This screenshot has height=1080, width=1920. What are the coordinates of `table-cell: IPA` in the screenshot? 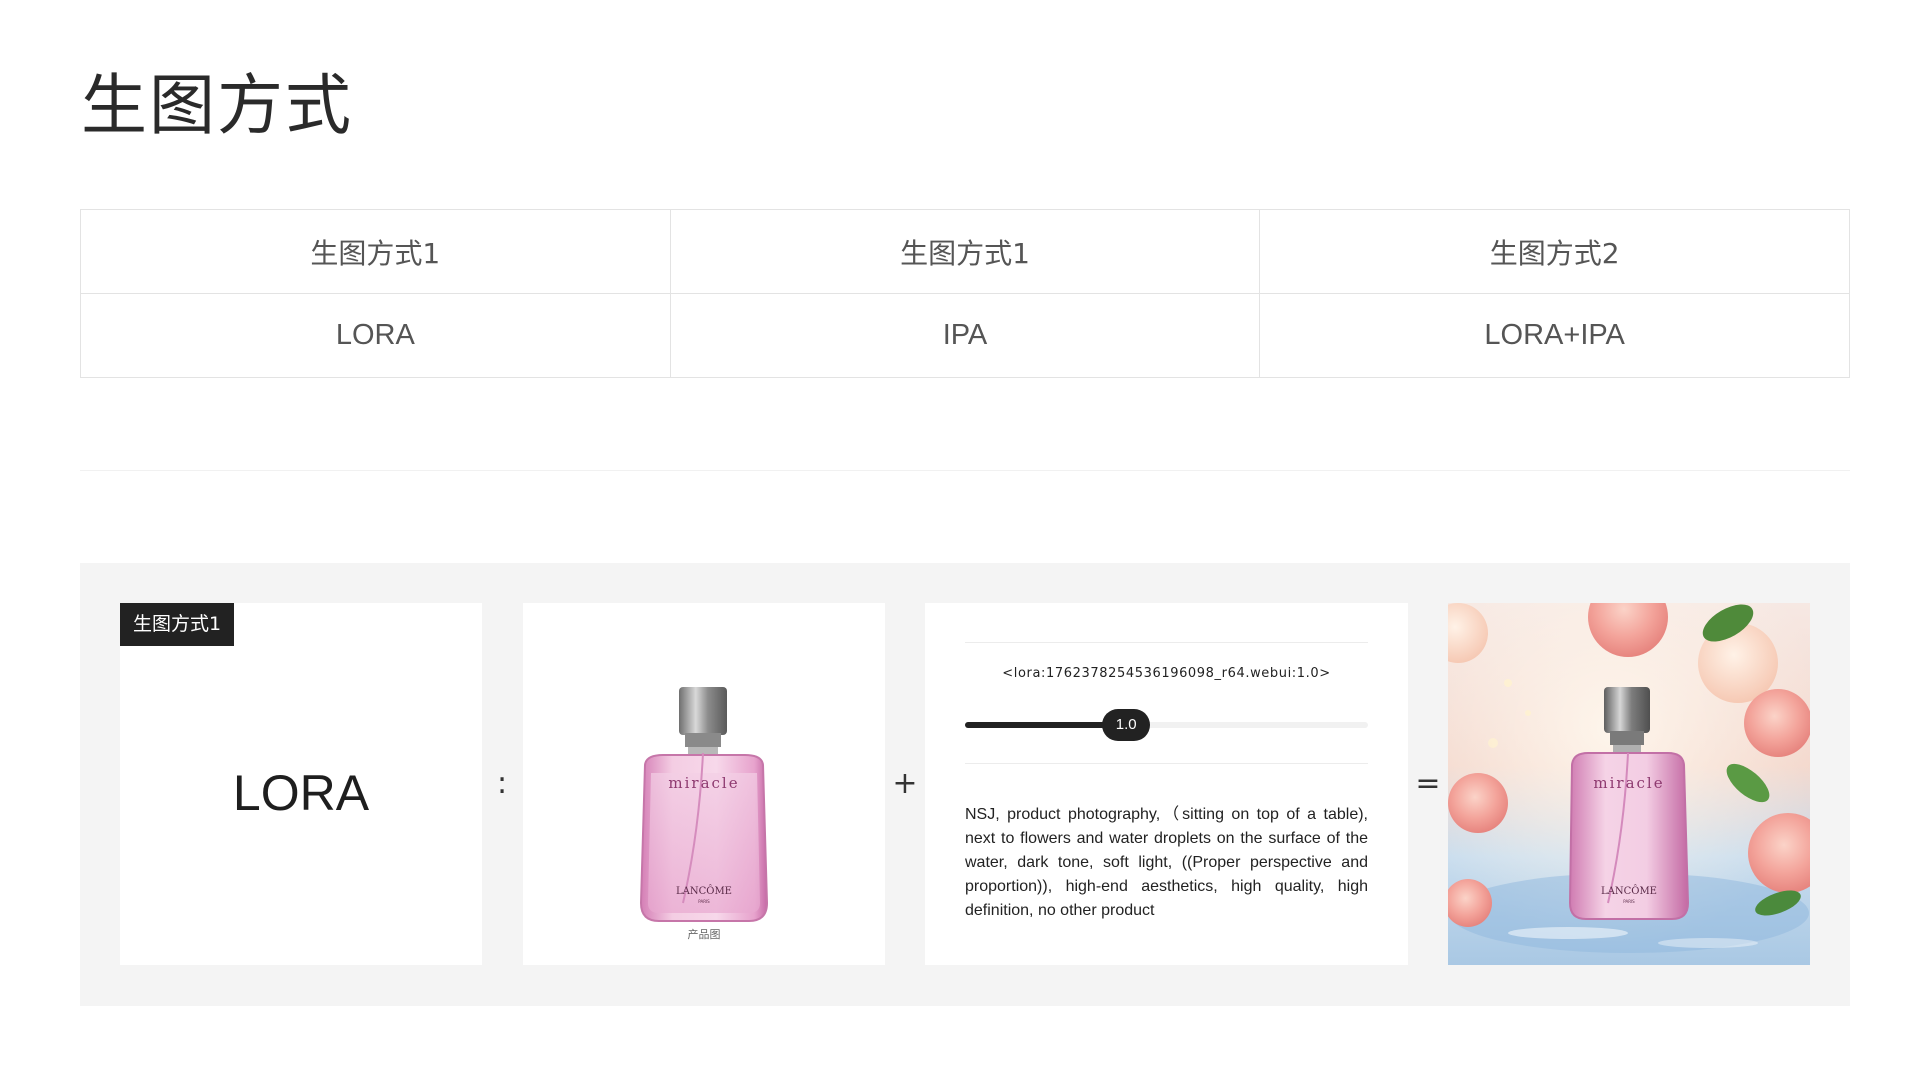 It's located at (965, 335).